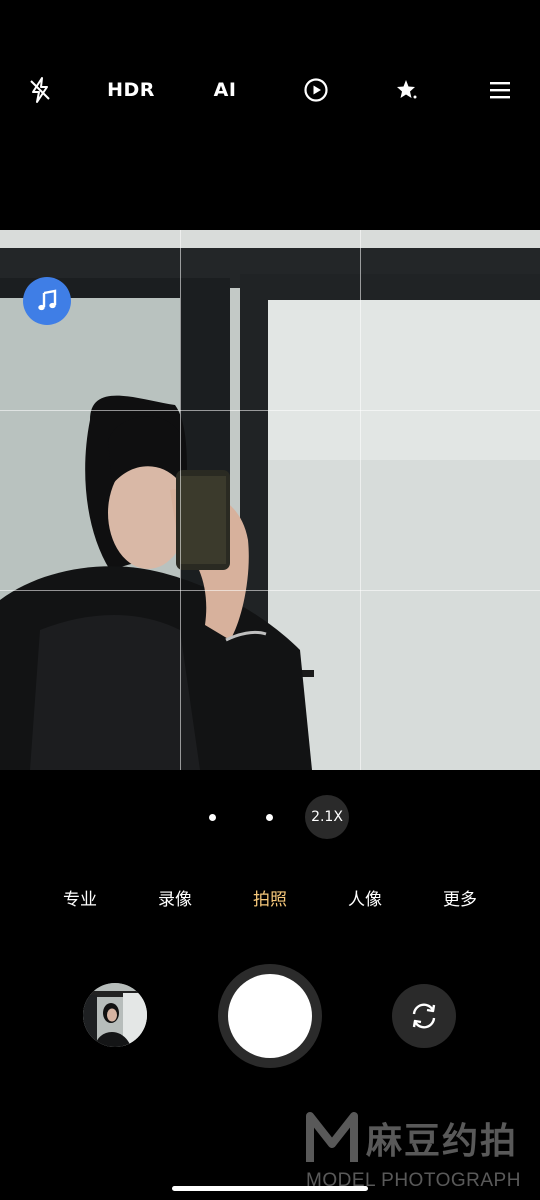 Image resolution: width=540 pixels, height=1200 pixels. I want to click on mode-portrait: 人像, so click(365, 900).